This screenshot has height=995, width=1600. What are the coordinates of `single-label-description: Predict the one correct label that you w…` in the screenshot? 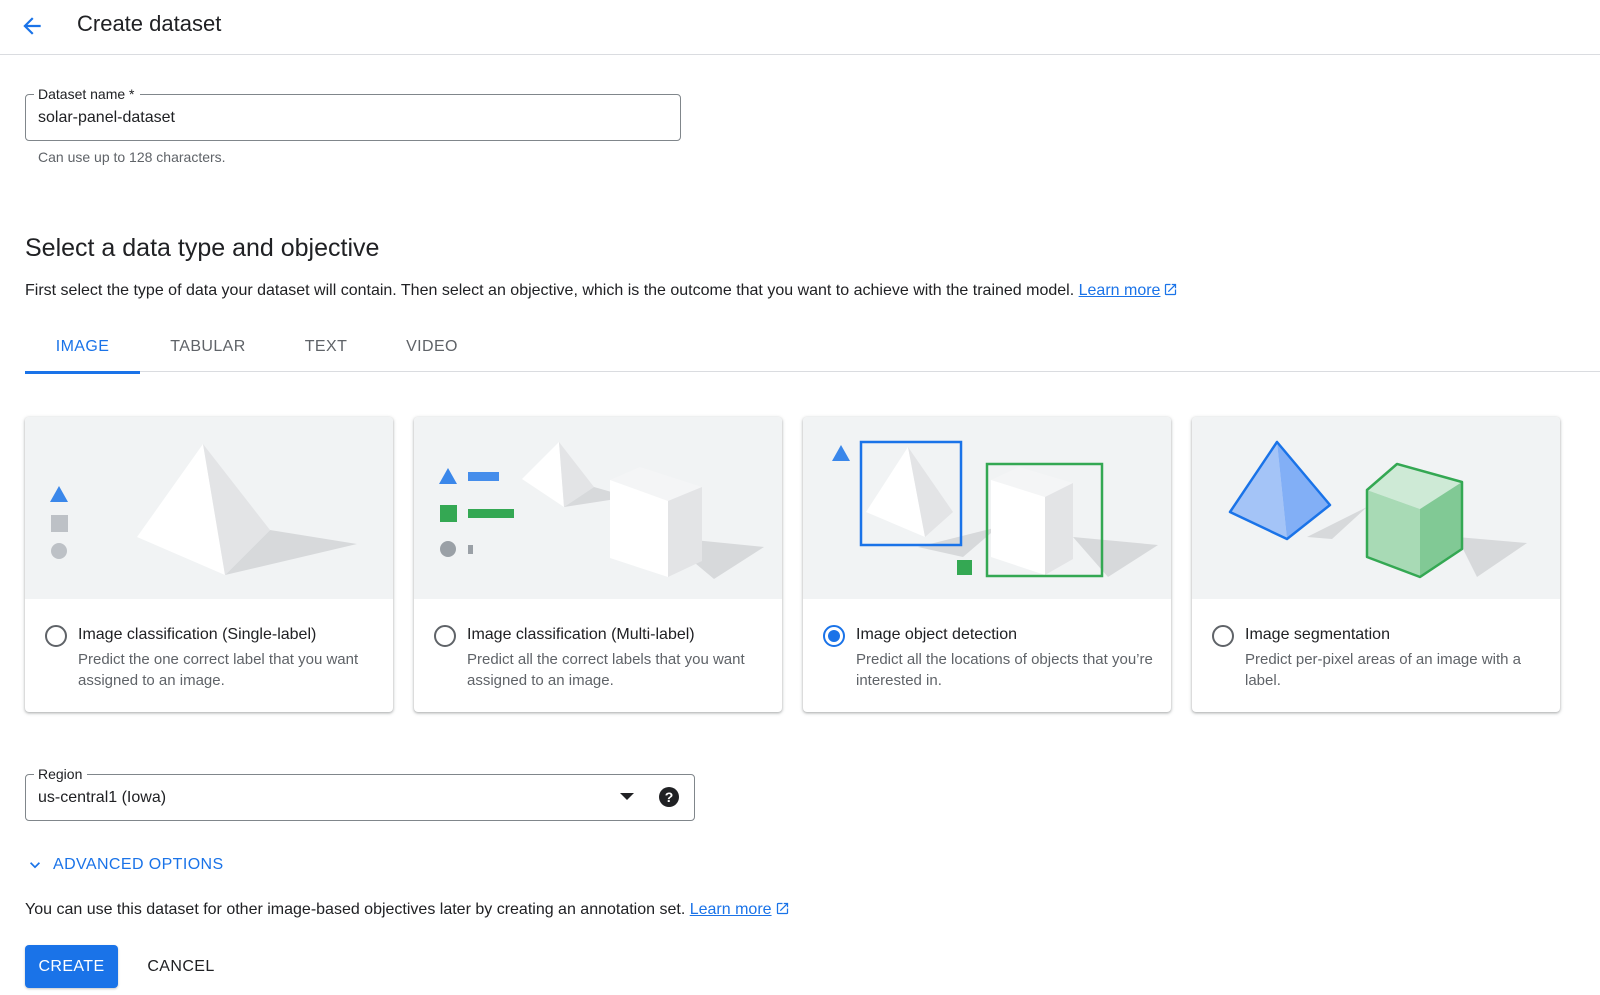 It's located at (218, 670).